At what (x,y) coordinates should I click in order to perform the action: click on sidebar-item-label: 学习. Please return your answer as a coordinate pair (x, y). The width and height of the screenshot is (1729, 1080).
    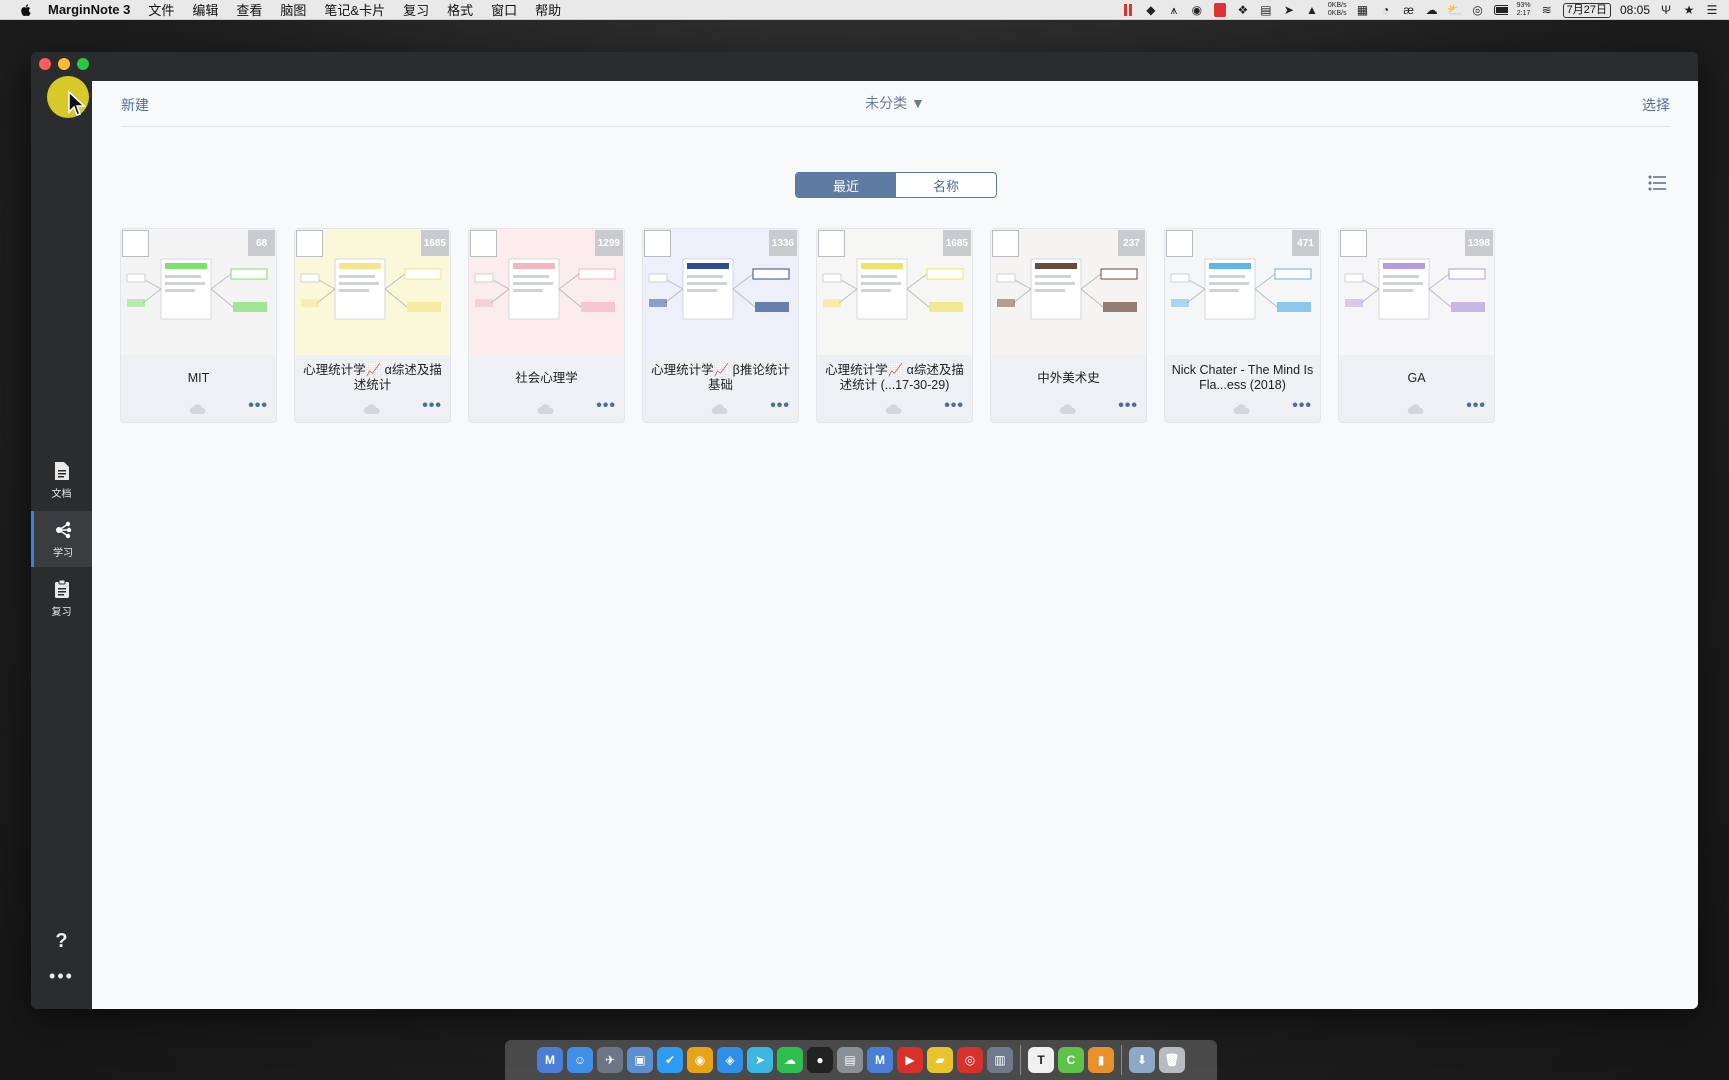
    Looking at the image, I should click on (63, 553).